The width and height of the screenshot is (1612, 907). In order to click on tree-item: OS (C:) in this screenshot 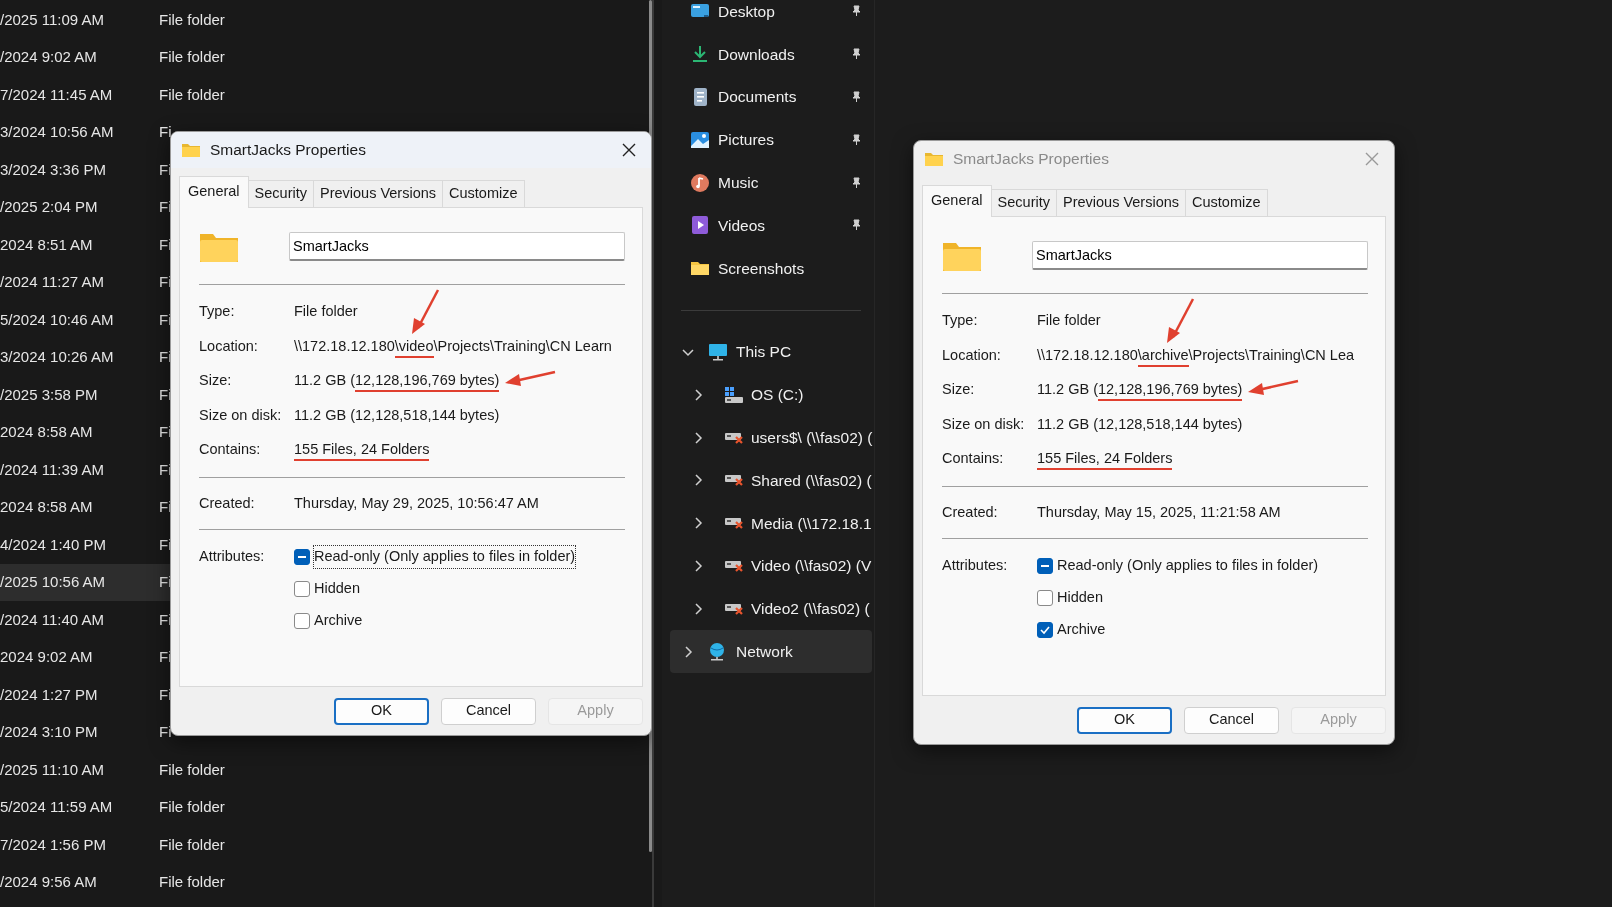, I will do `click(768, 395)`.